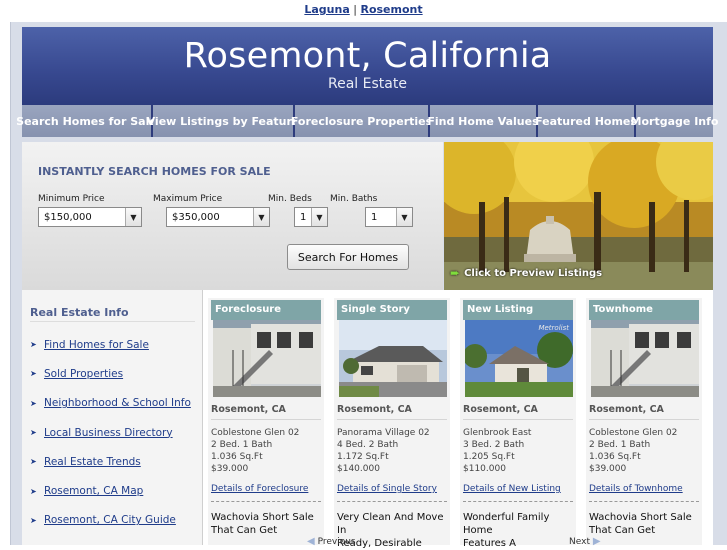 This screenshot has height=550, width=727. What do you see at coordinates (266, 310) in the screenshot?
I see `listing-badge: Foreclosure` at bounding box center [266, 310].